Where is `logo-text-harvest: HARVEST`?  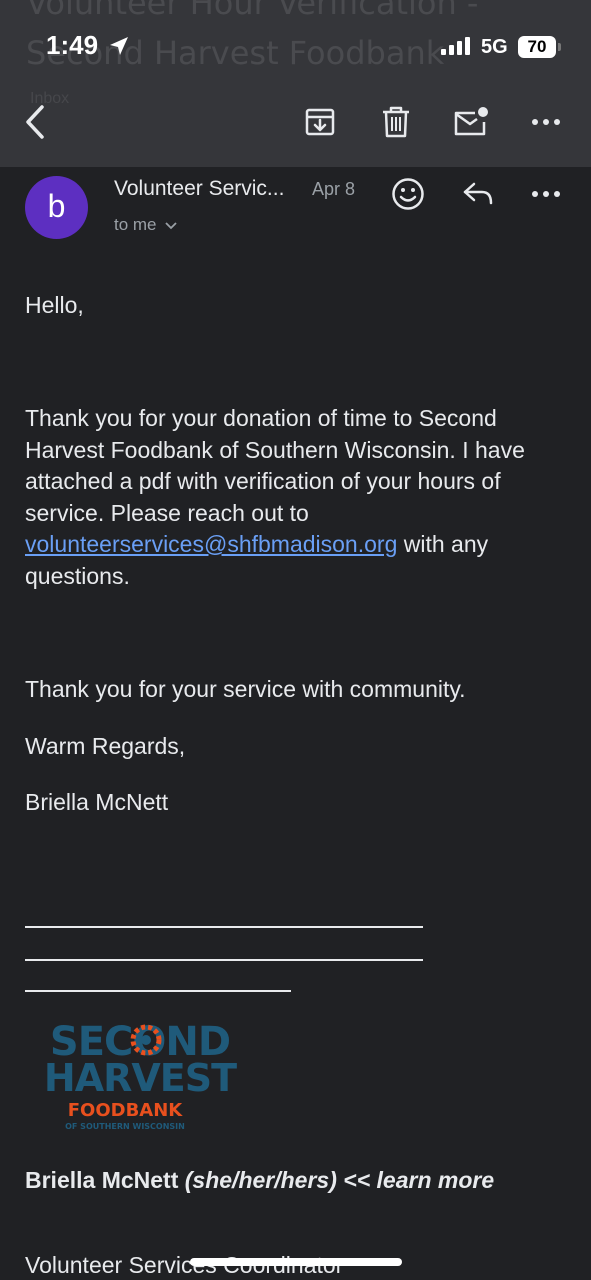
logo-text-harvest: HARVEST is located at coordinates (140, 1078).